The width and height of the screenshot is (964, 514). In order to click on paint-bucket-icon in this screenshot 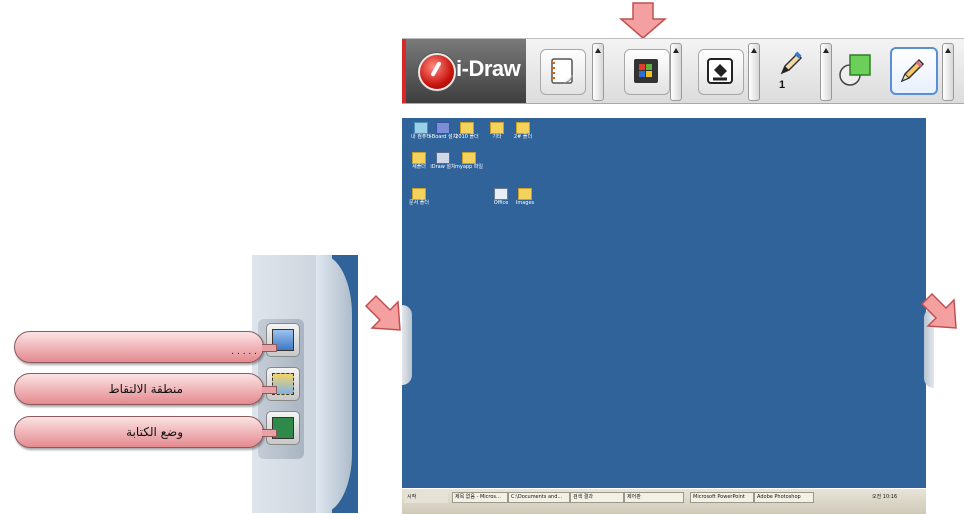, I will do `click(720, 71)`.